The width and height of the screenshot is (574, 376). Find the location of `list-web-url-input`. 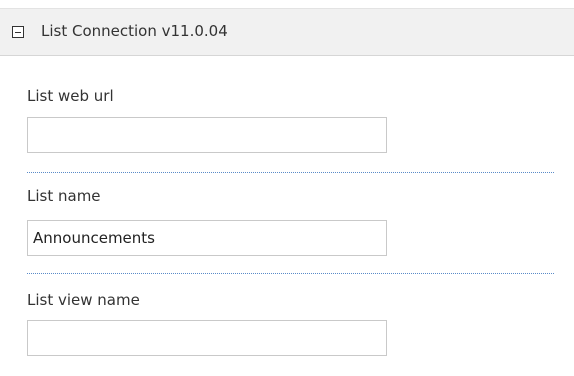

list-web-url-input is located at coordinates (207, 135).